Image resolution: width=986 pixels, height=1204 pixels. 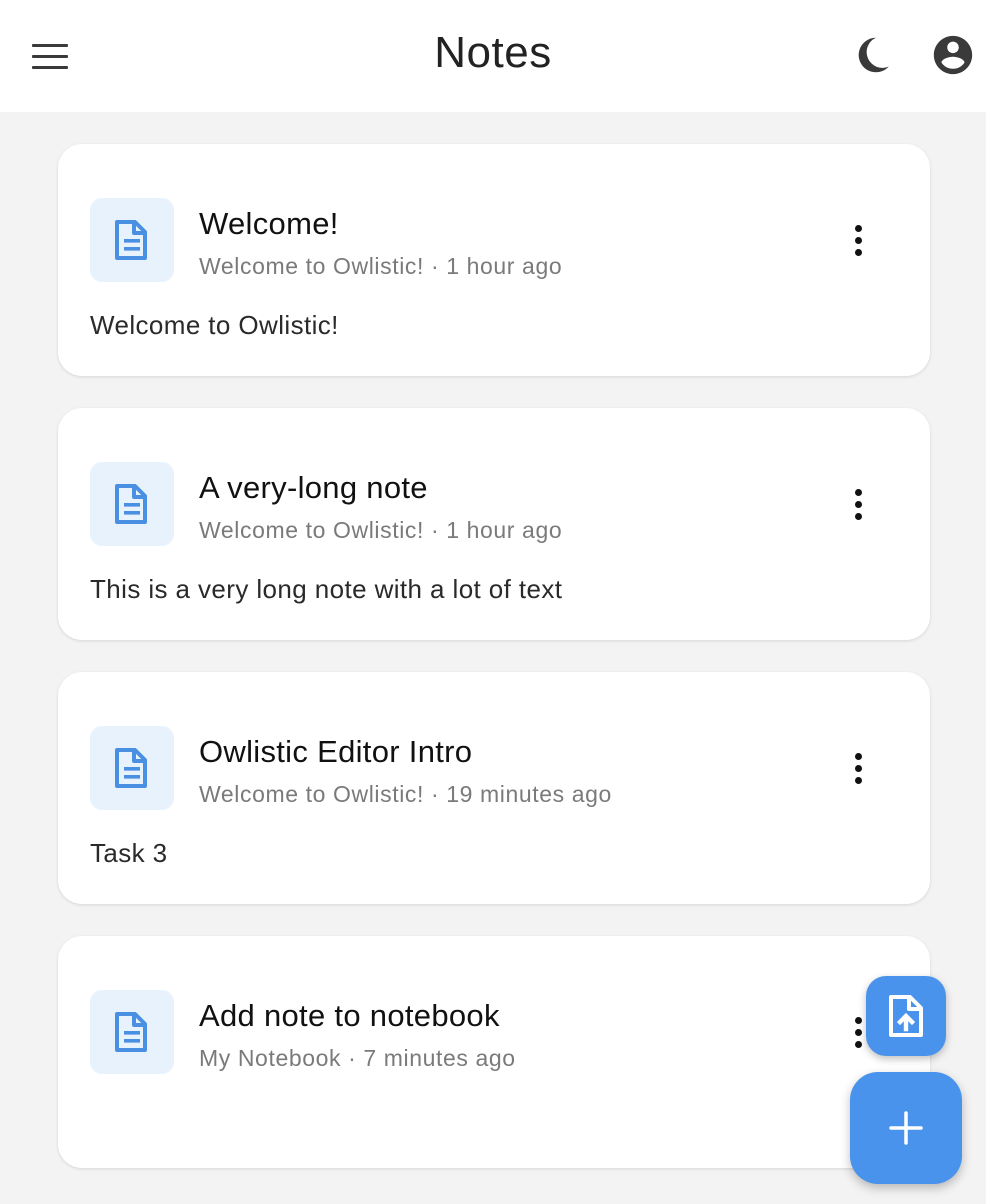 I want to click on note-title: Welcome!, so click(x=269, y=223).